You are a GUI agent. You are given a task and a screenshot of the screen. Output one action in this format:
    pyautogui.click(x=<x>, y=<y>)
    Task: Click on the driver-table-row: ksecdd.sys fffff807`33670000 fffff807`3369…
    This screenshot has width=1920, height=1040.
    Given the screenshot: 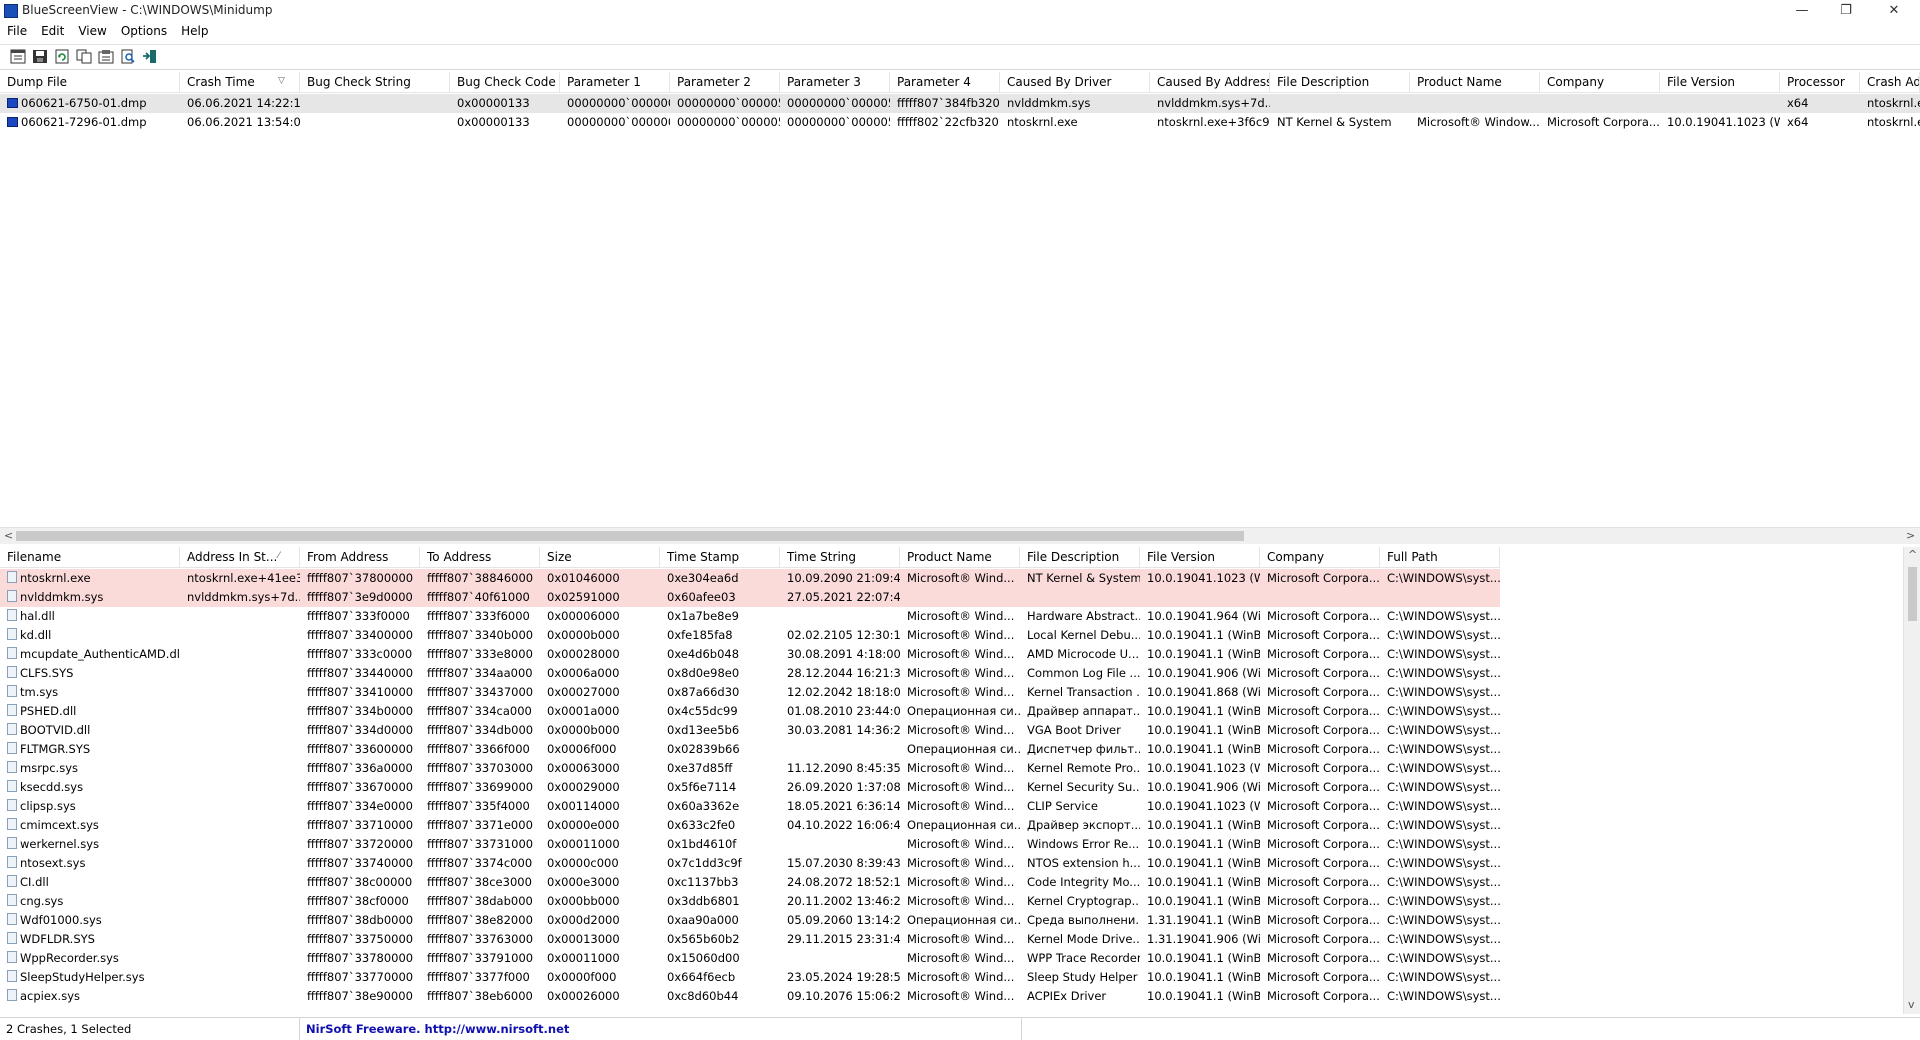 What is the action you would take?
    pyautogui.click(x=750, y=787)
    